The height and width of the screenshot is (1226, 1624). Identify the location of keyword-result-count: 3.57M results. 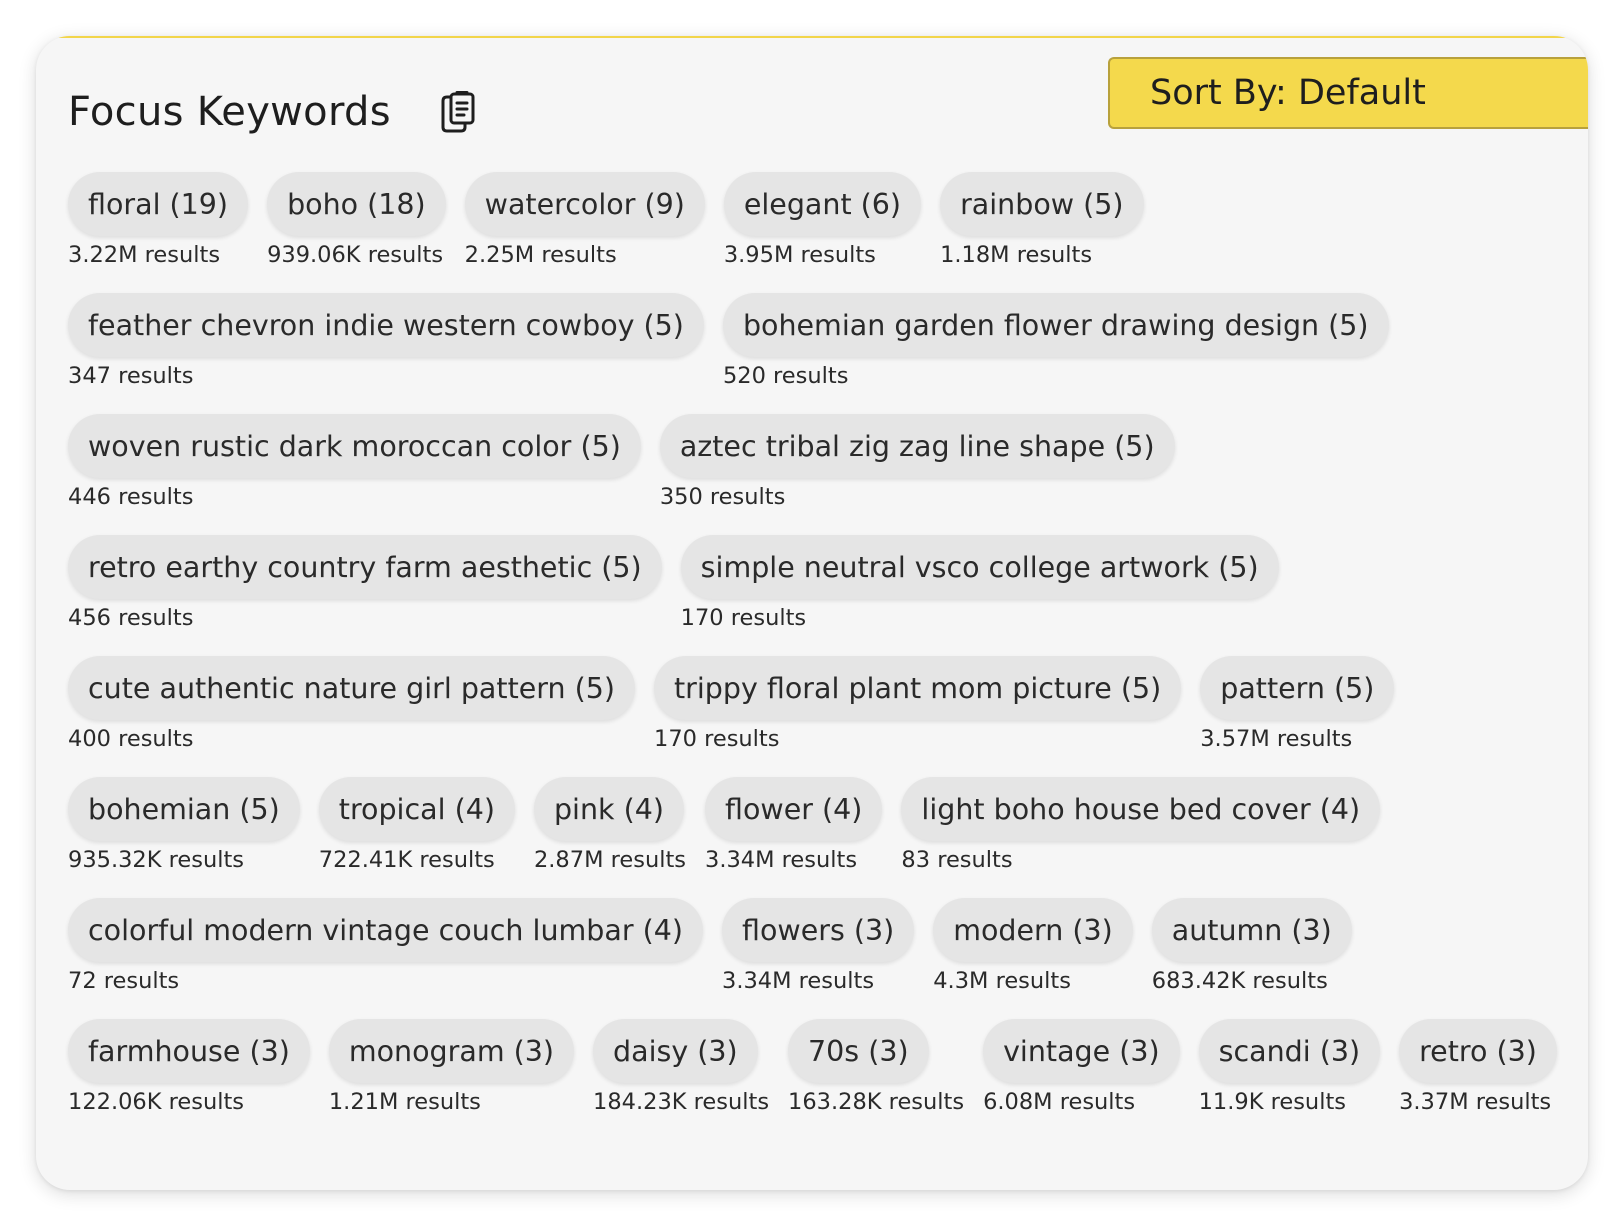
(1276, 739).